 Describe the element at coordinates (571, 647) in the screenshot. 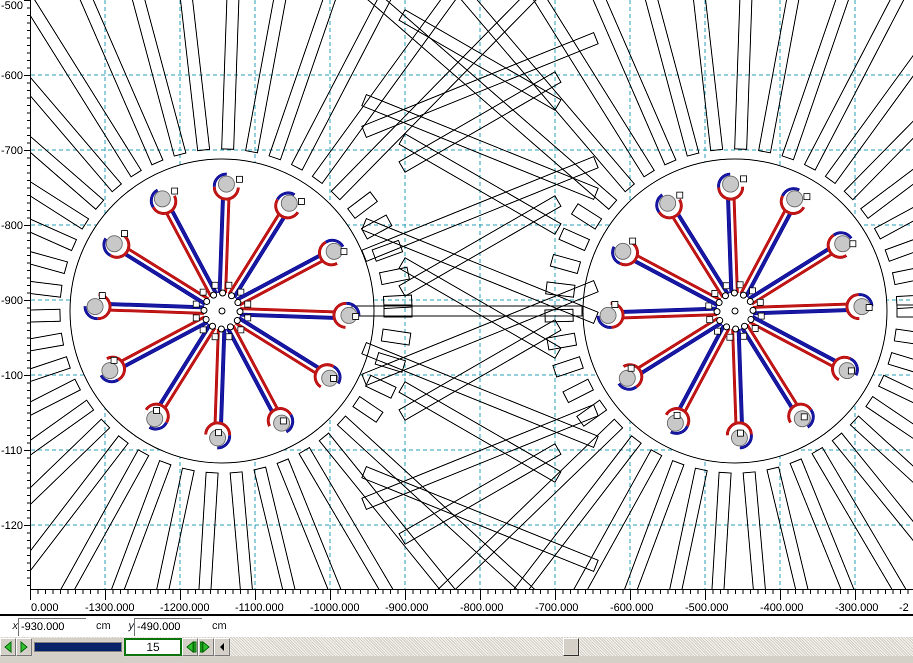

I see `scrollbar-thumb` at that location.